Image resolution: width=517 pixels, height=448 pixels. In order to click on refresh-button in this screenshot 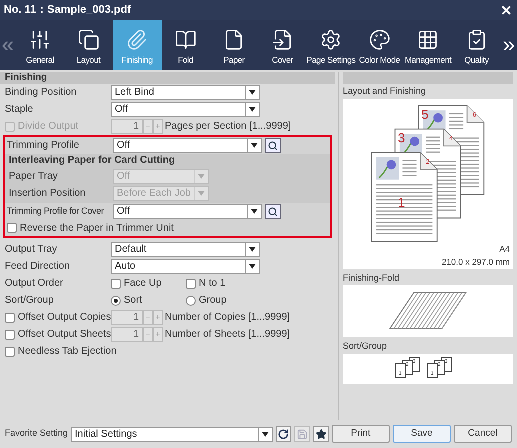, I will do `click(284, 434)`.